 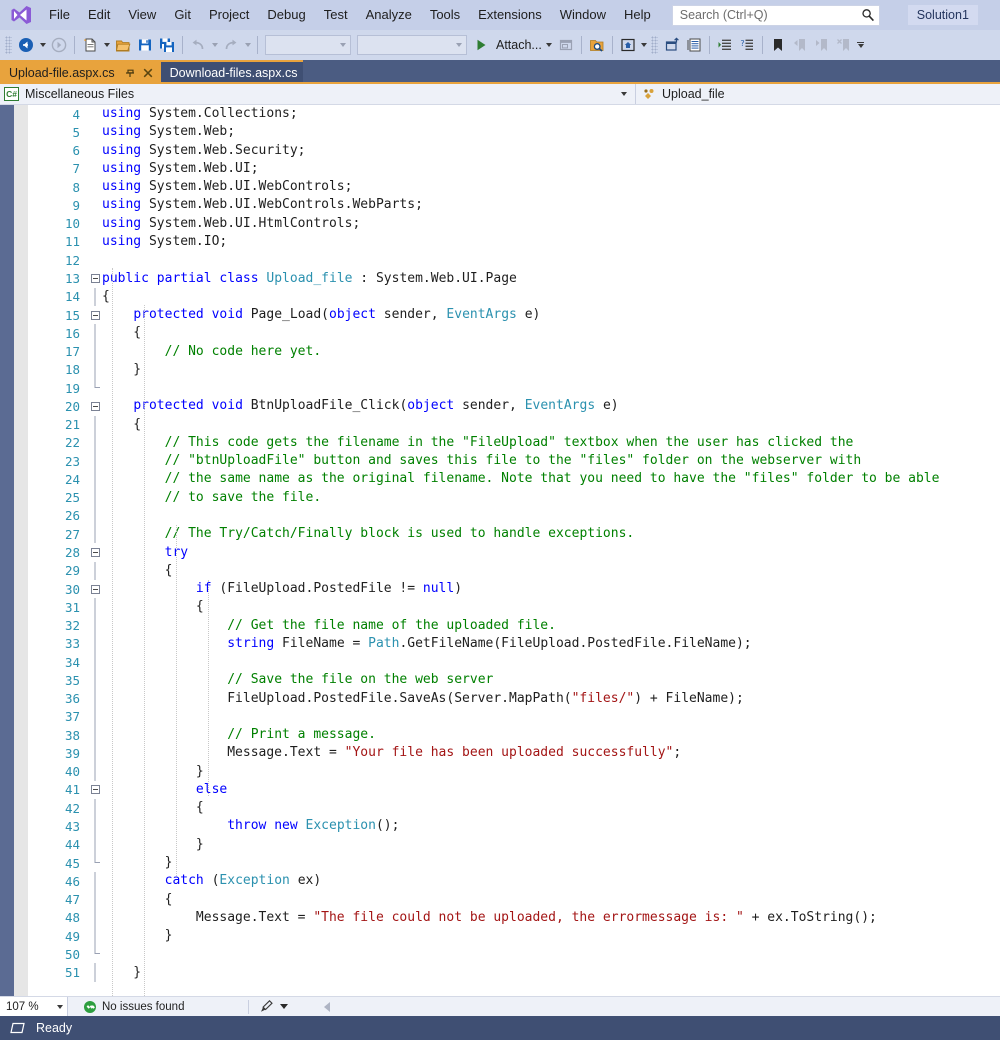 I want to click on code-line: 8 using System.Web.UI.WebControls;, so click(x=514, y=187).